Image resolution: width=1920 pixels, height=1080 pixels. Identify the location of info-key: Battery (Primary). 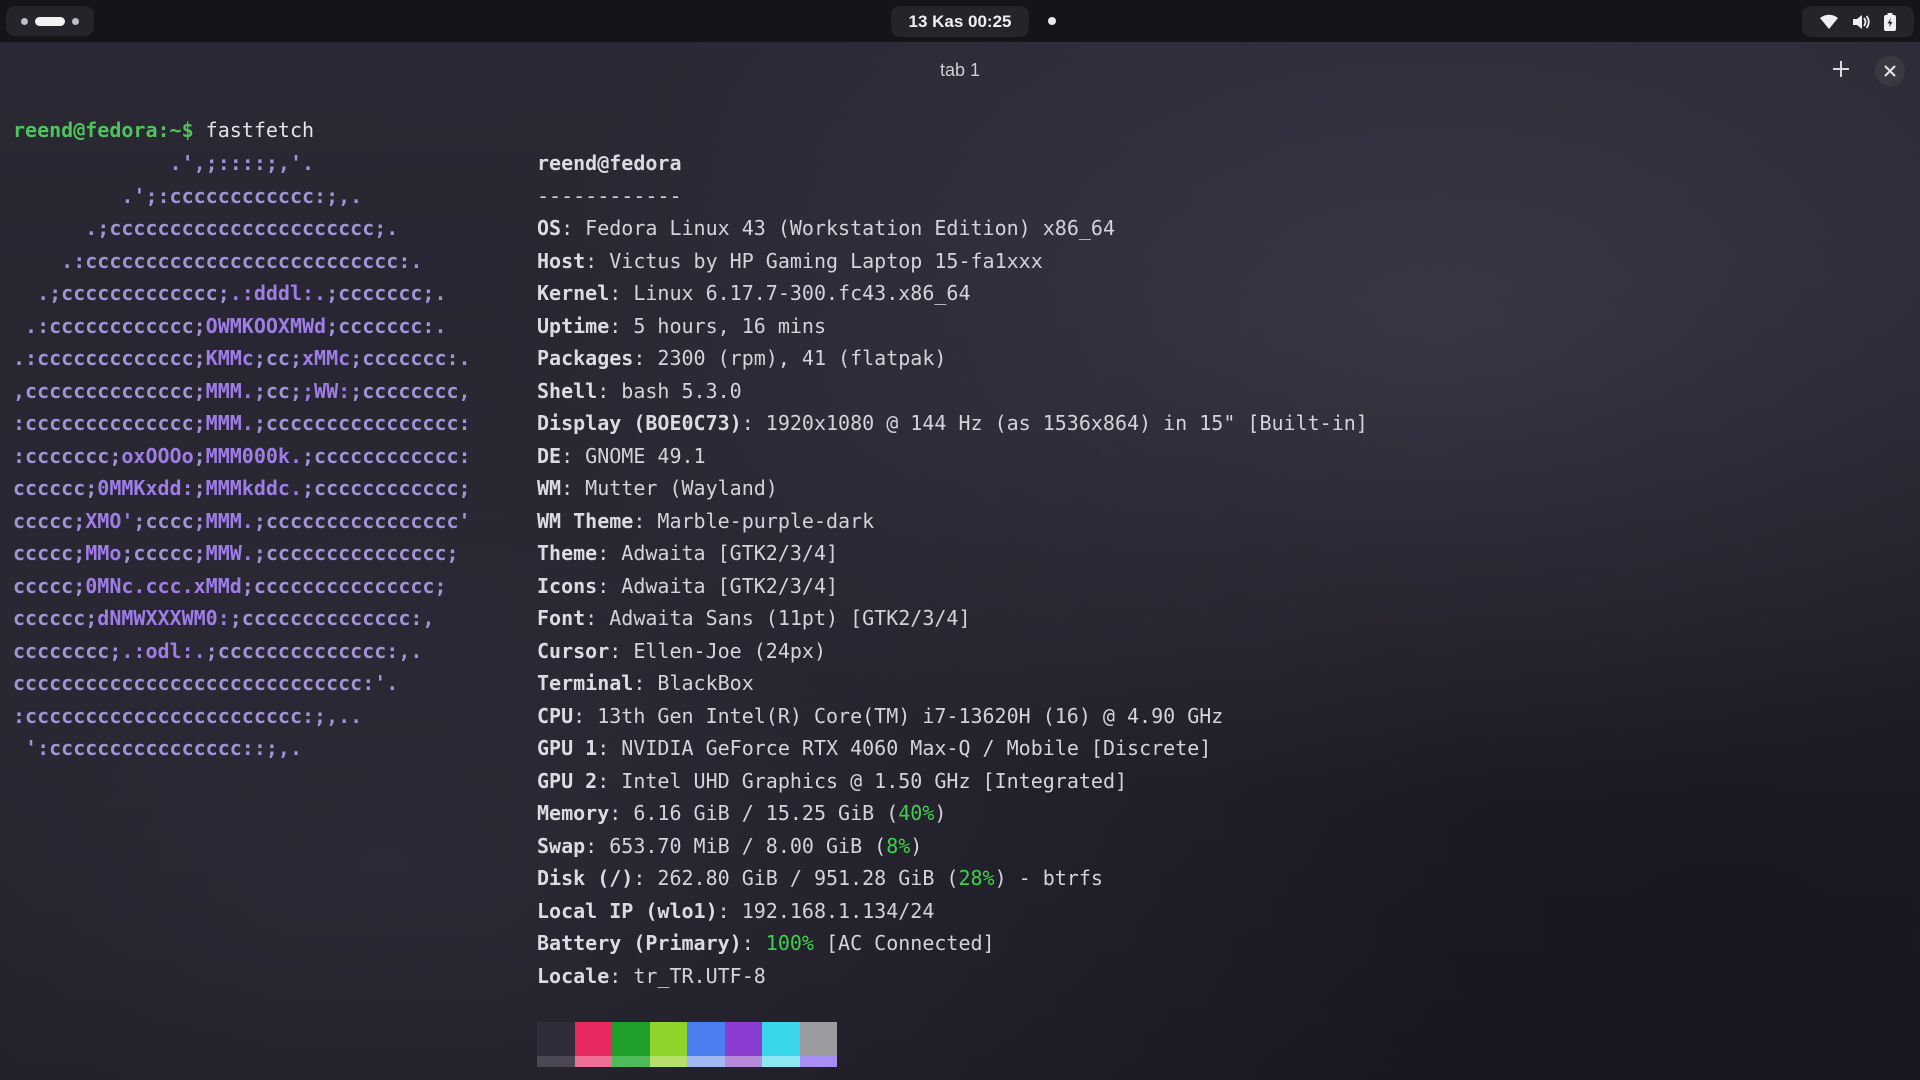
(639, 943).